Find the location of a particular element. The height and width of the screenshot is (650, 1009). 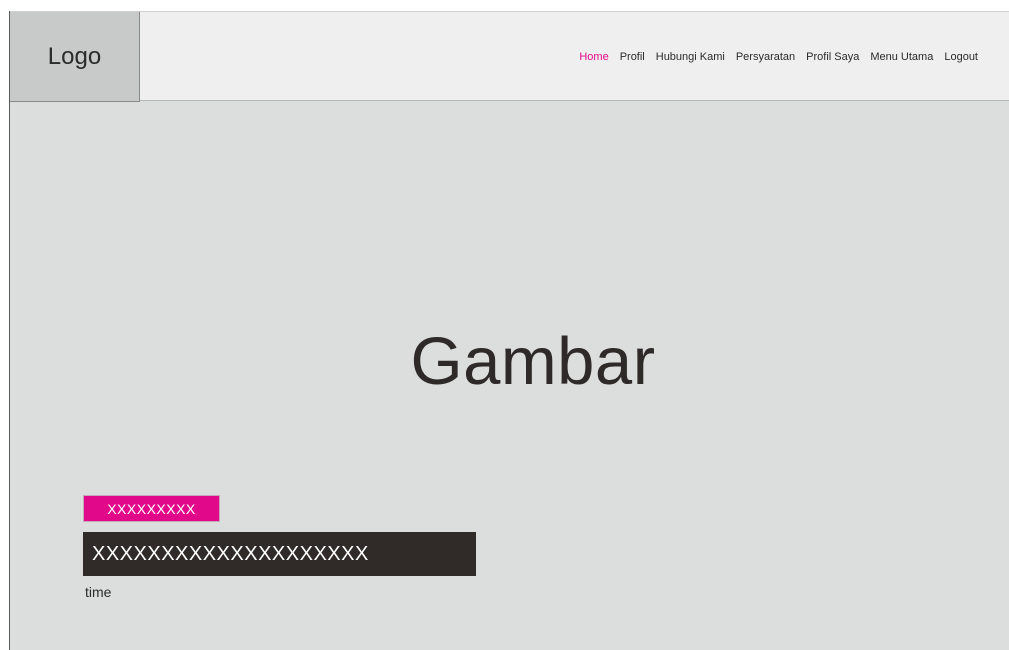

time-label: time is located at coordinates (98, 592).